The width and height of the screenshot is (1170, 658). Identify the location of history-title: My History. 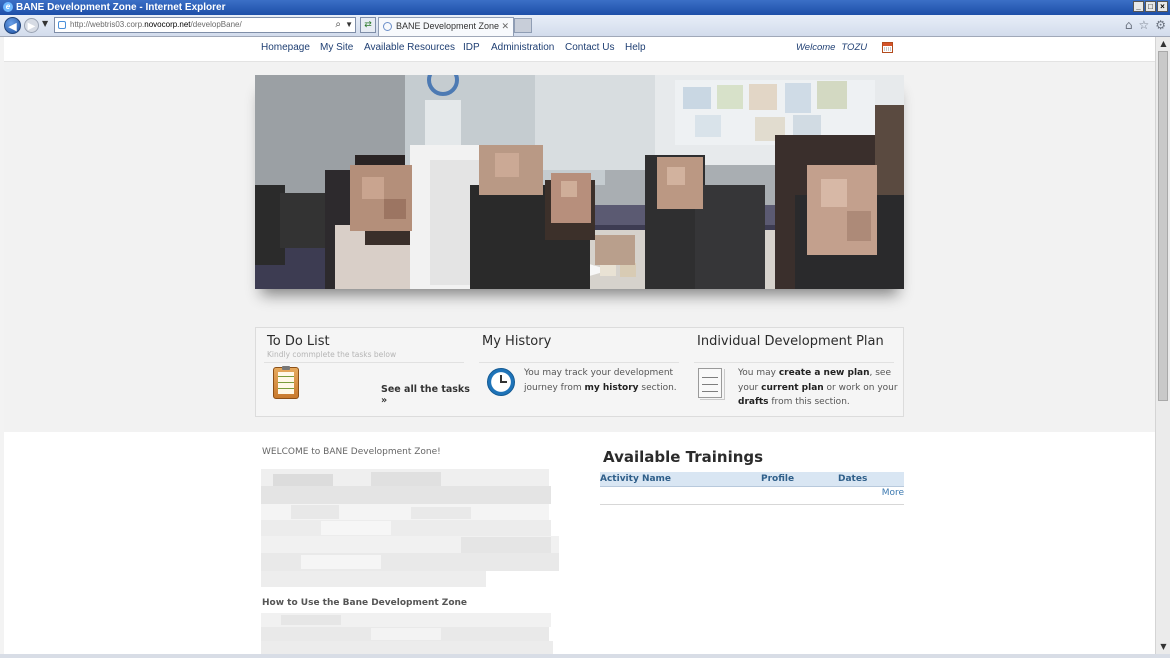
(516, 341).